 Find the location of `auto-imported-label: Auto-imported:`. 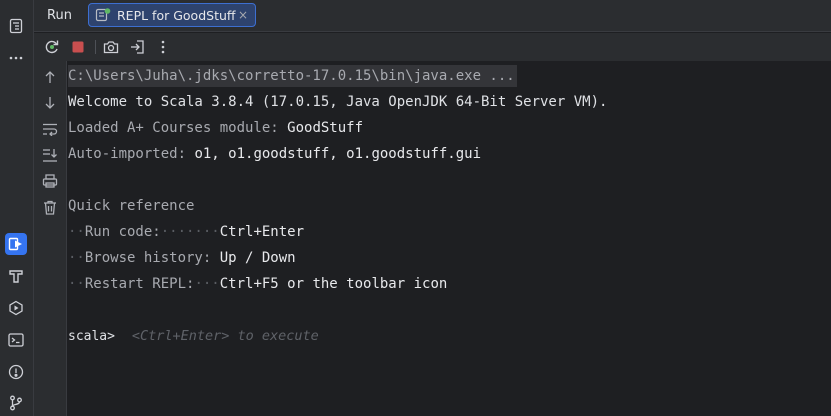

auto-imported-label: Auto-imported: is located at coordinates (131, 154).